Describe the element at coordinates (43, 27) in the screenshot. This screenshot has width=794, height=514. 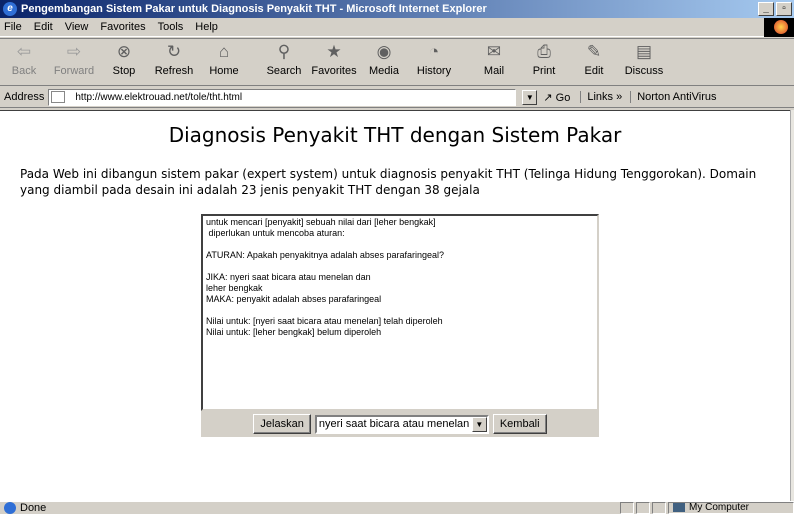
I see `menu-edit: Edit` at that location.